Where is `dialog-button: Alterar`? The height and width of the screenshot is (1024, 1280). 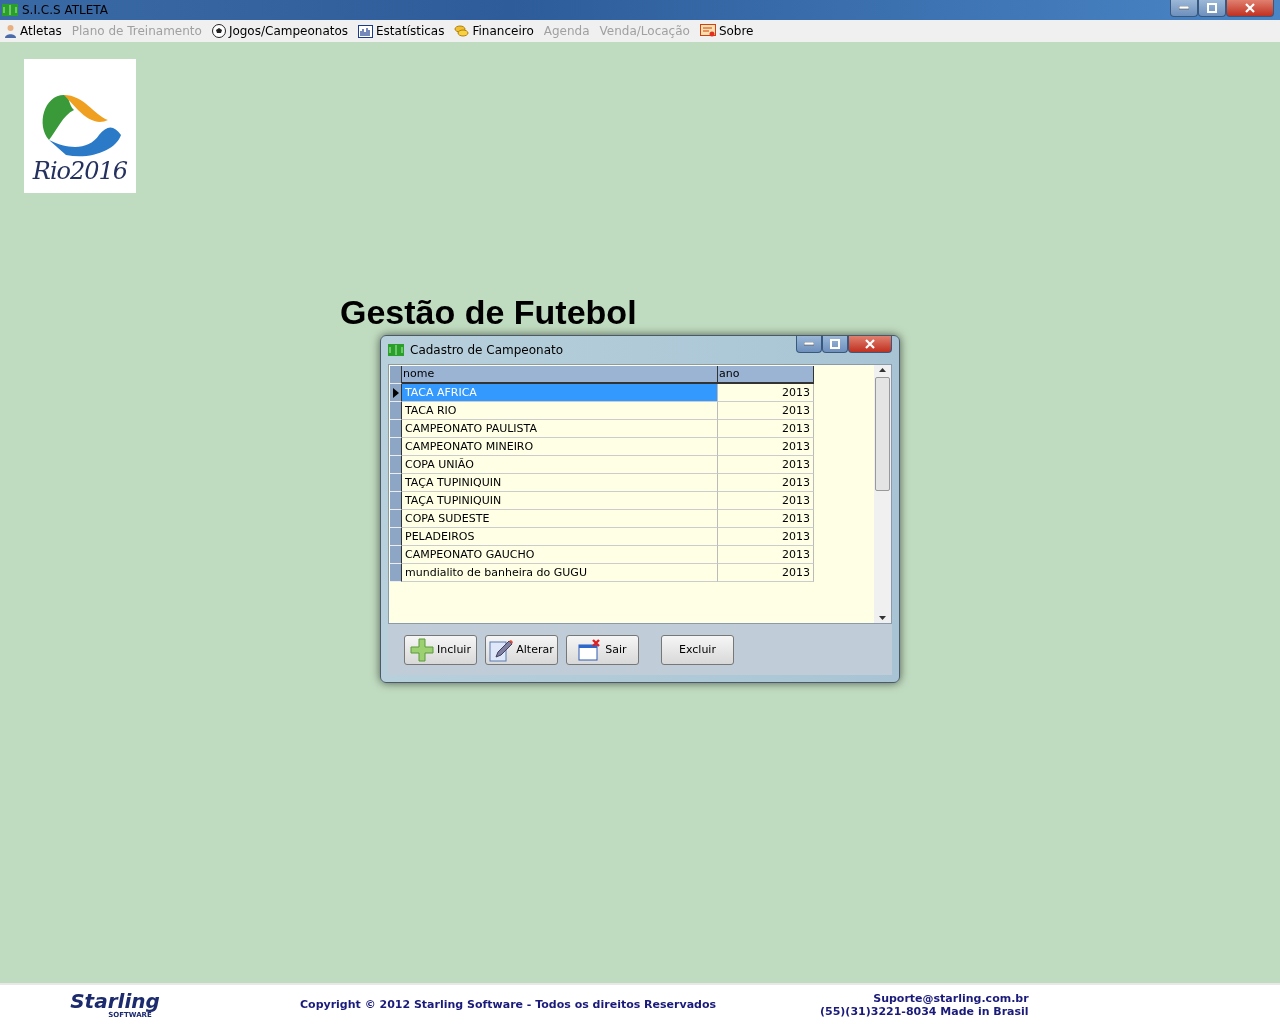
dialog-button: Alterar is located at coordinates (521, 649).